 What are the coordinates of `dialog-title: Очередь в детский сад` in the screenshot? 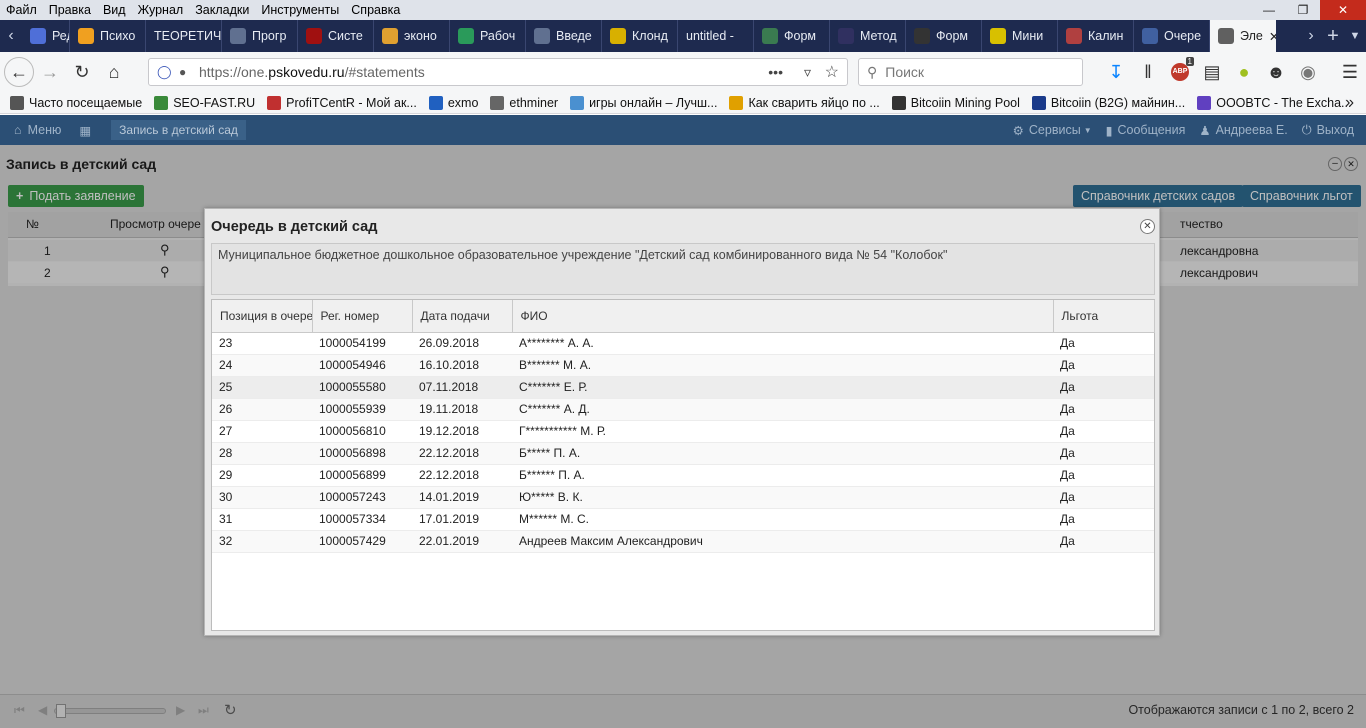 It's located at (294, 227).